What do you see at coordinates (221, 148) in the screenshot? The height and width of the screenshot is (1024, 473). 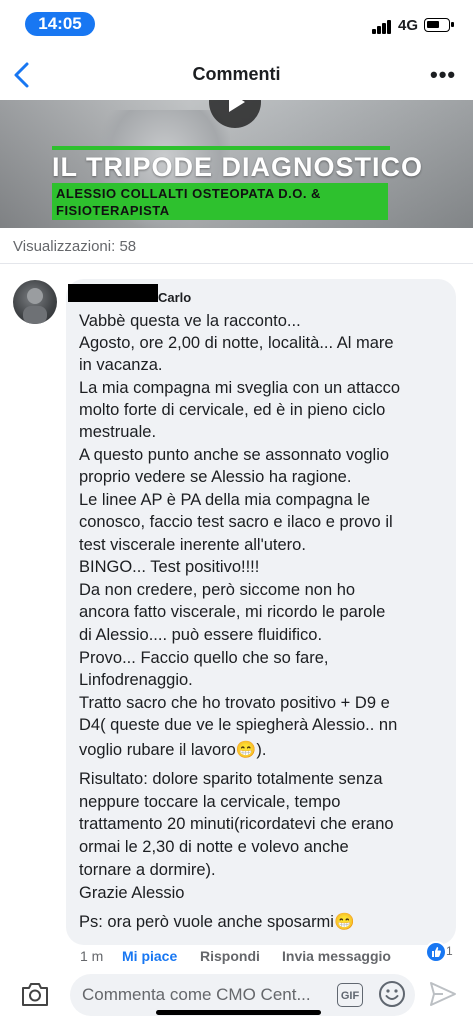 I see `title-accent-bar` at bounding box center [221, 148].